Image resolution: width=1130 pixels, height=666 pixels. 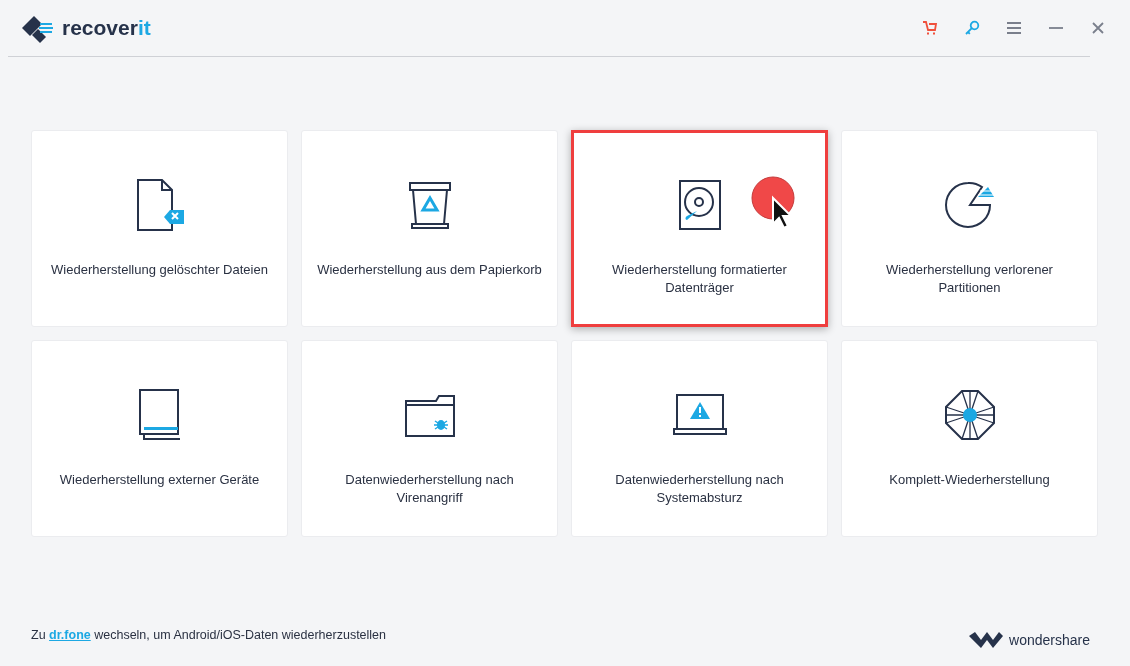 What do you see at coordinates (969, 415) in the screenshot?
I see `web-icon` at bounding box center [969, 415].